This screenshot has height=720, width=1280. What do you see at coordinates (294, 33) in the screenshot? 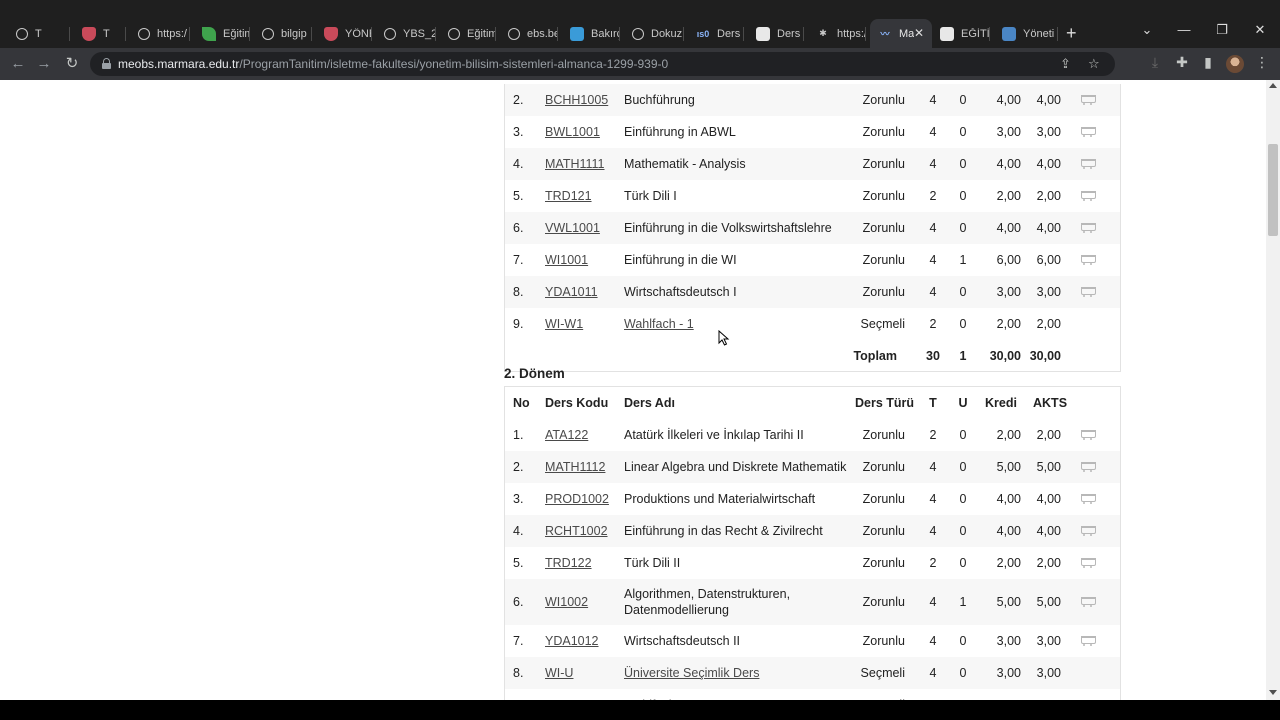
I see `tab-title: bilgip` at bounding box center [294, 33].